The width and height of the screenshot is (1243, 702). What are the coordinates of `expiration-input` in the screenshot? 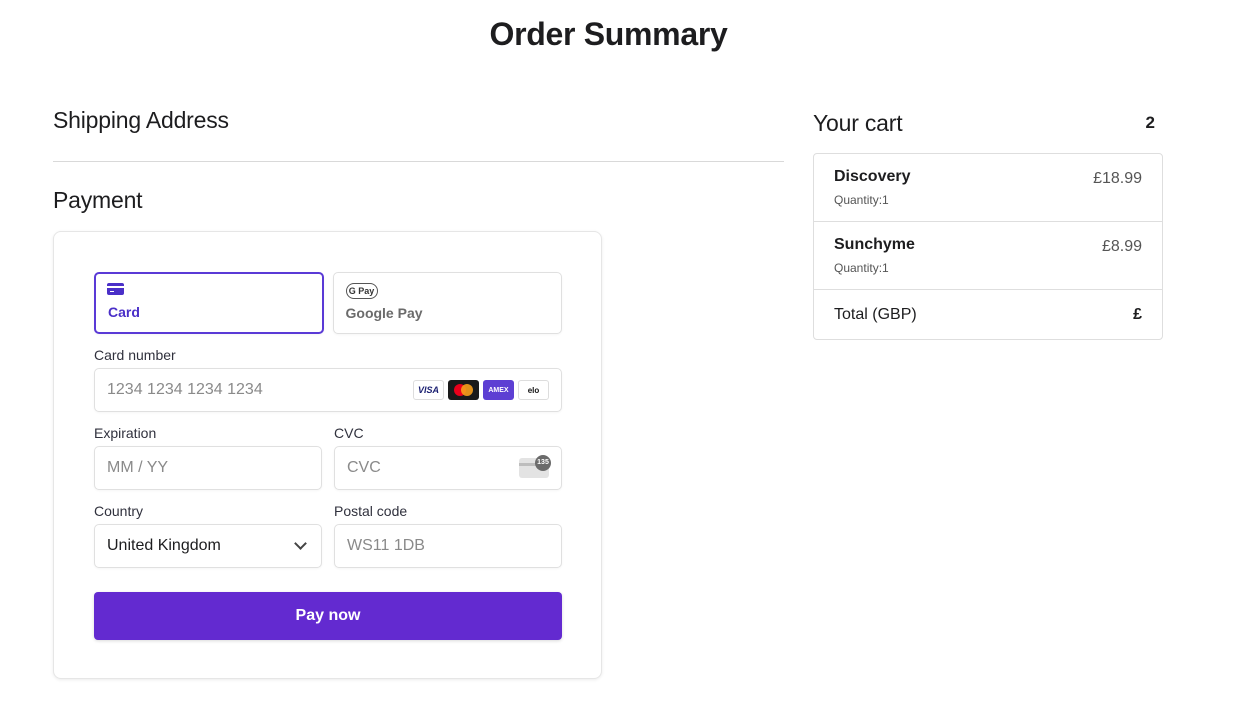 It's located at (208, 468).